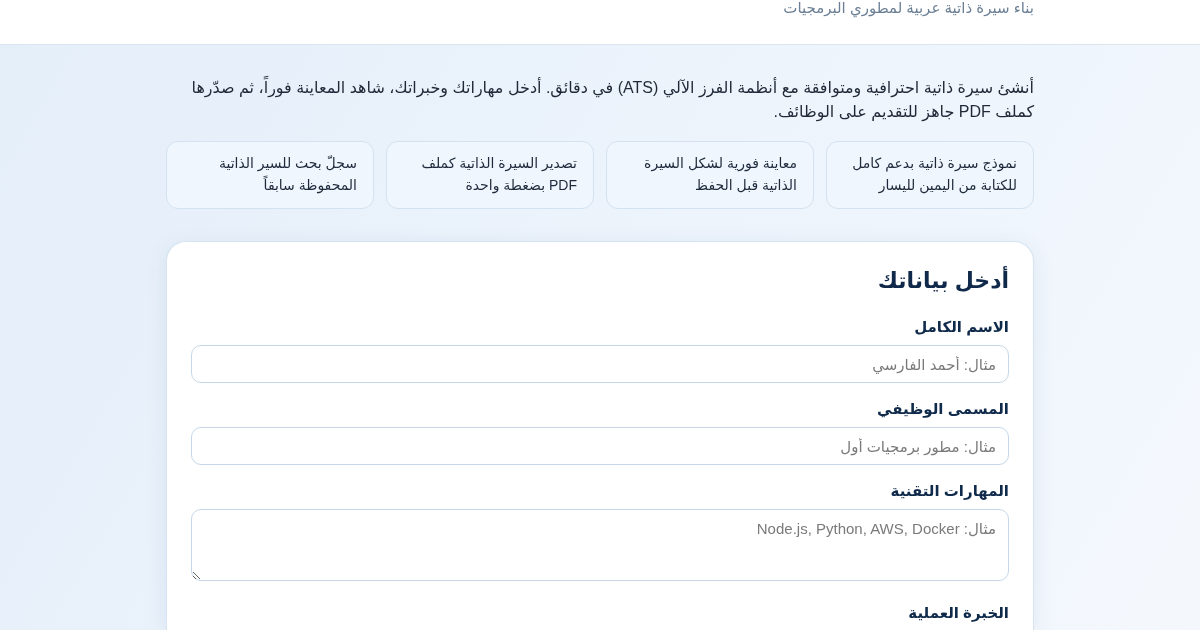 The image size is (1200, 630). I want to click on field-label: الخبرة العملية, so click(958, 613).